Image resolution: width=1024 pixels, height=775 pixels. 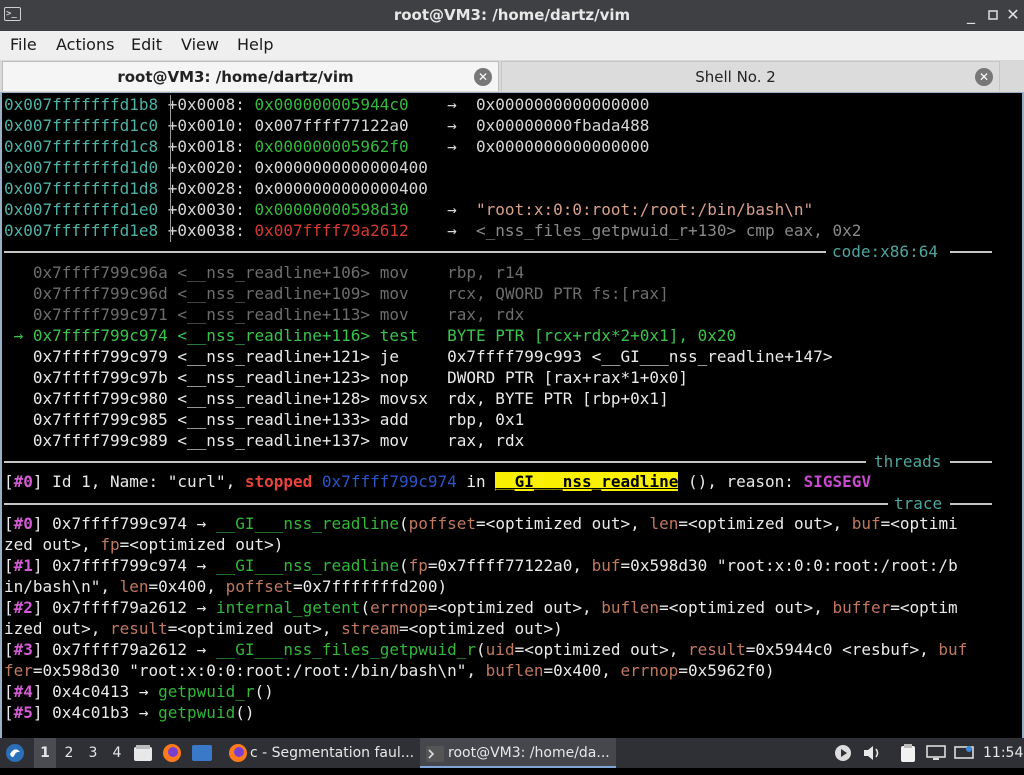 What do you see at coordinates (274, 356) in the screenshot?
I see `code-symbol: <__nss_readline+121>` at bounding box center [274, 356].